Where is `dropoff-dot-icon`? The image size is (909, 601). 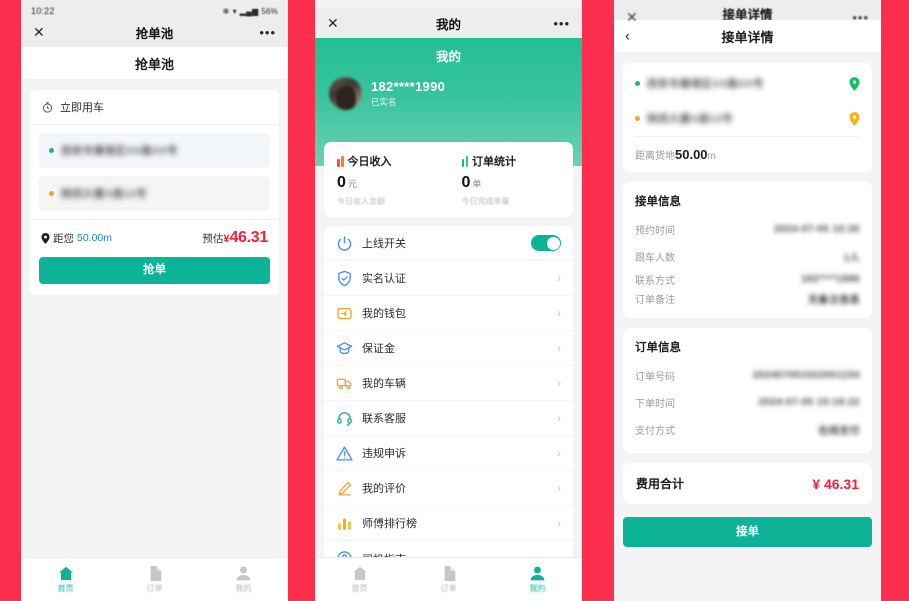 dropoff-dot-icon is located at coordinates (51, 193).